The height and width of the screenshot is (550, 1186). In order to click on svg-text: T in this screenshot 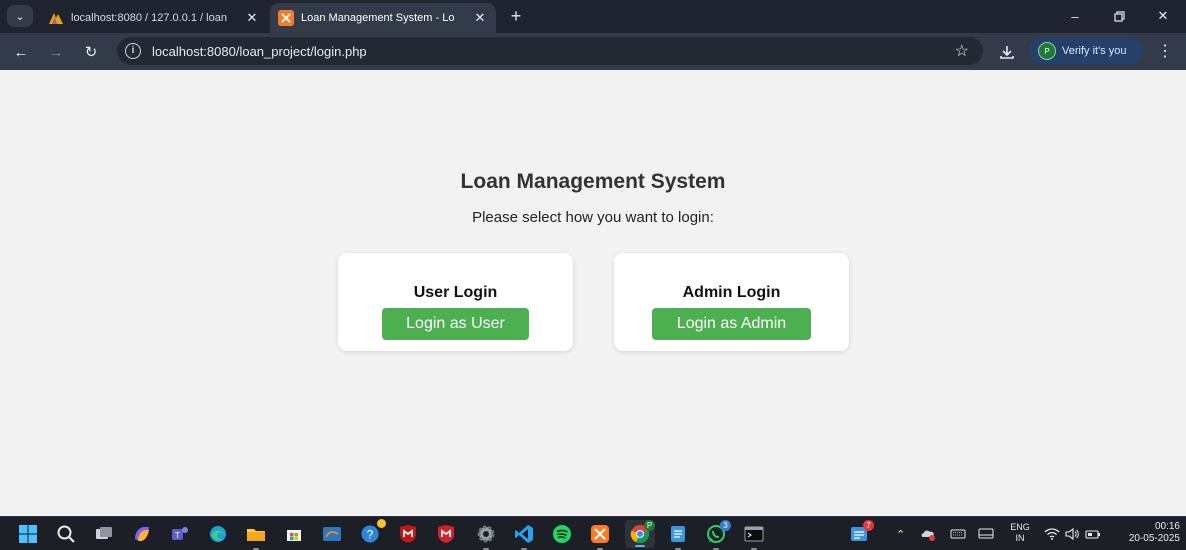, I will do `click(177, 535)`.